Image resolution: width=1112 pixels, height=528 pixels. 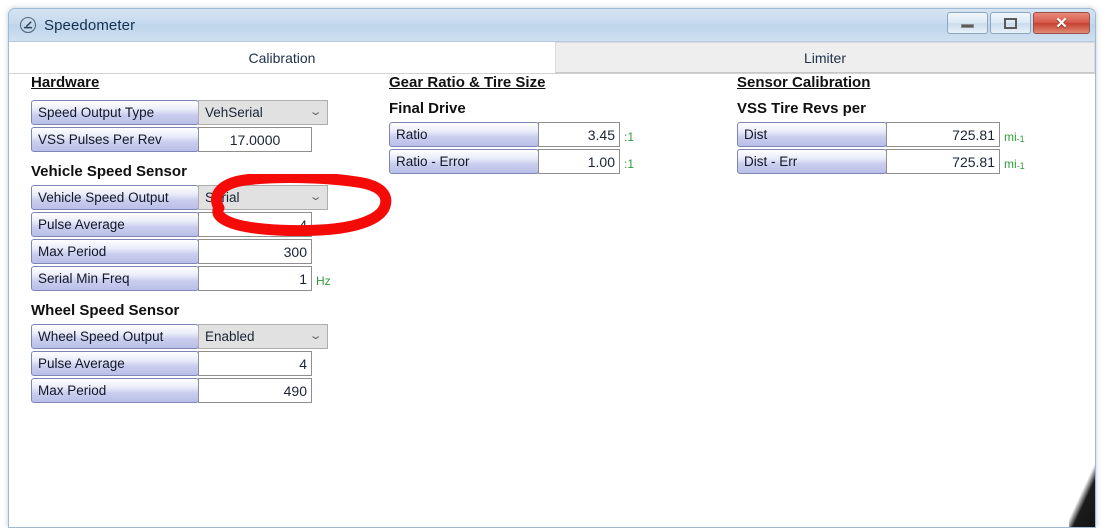 What do you see at coordinates (115, 197) in the screenshot?
I see `field-label: Vehicle Speed Output` at bounding box center [115, 197].